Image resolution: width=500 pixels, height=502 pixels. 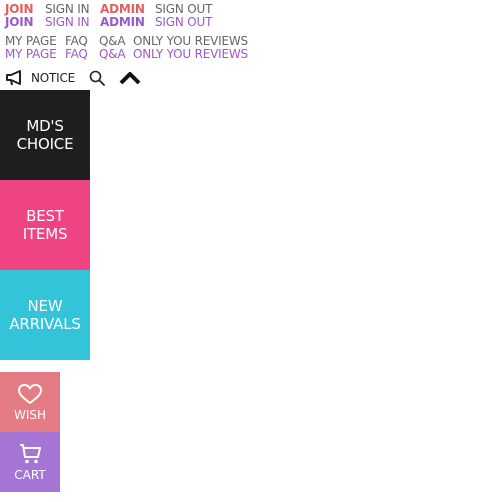 I want to click on qa-link-hover: Q&A, so click(x=116, y=54).